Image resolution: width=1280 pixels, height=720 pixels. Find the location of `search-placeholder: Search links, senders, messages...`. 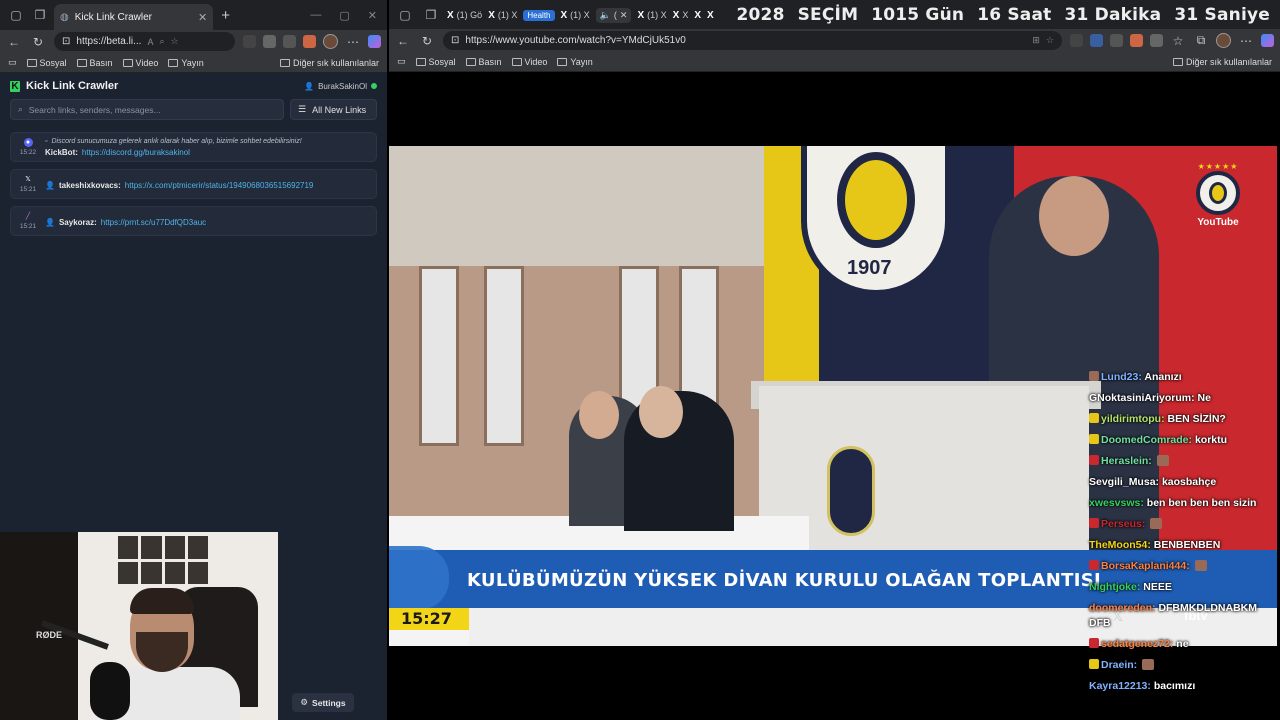

search-placeholder: Search links, senders, messages... is located at coordinates (94, 109).